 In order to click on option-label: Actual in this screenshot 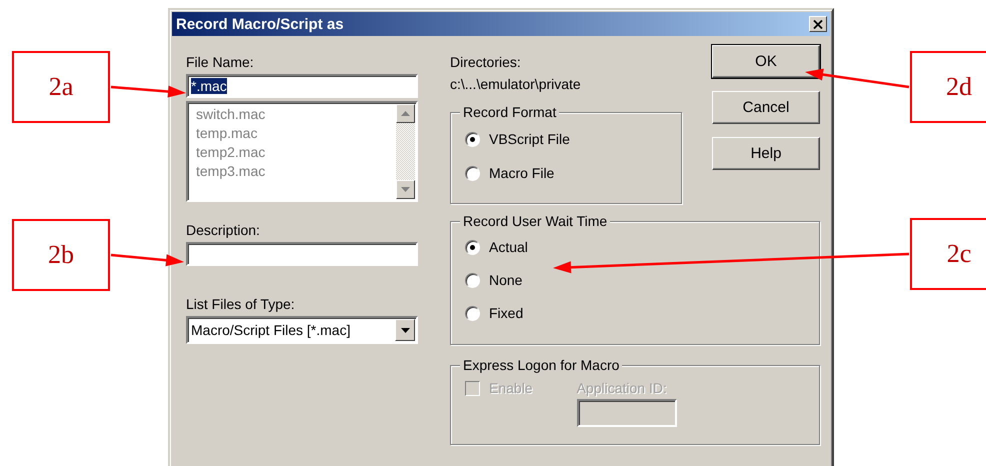, I will do `click(508, 247)`.